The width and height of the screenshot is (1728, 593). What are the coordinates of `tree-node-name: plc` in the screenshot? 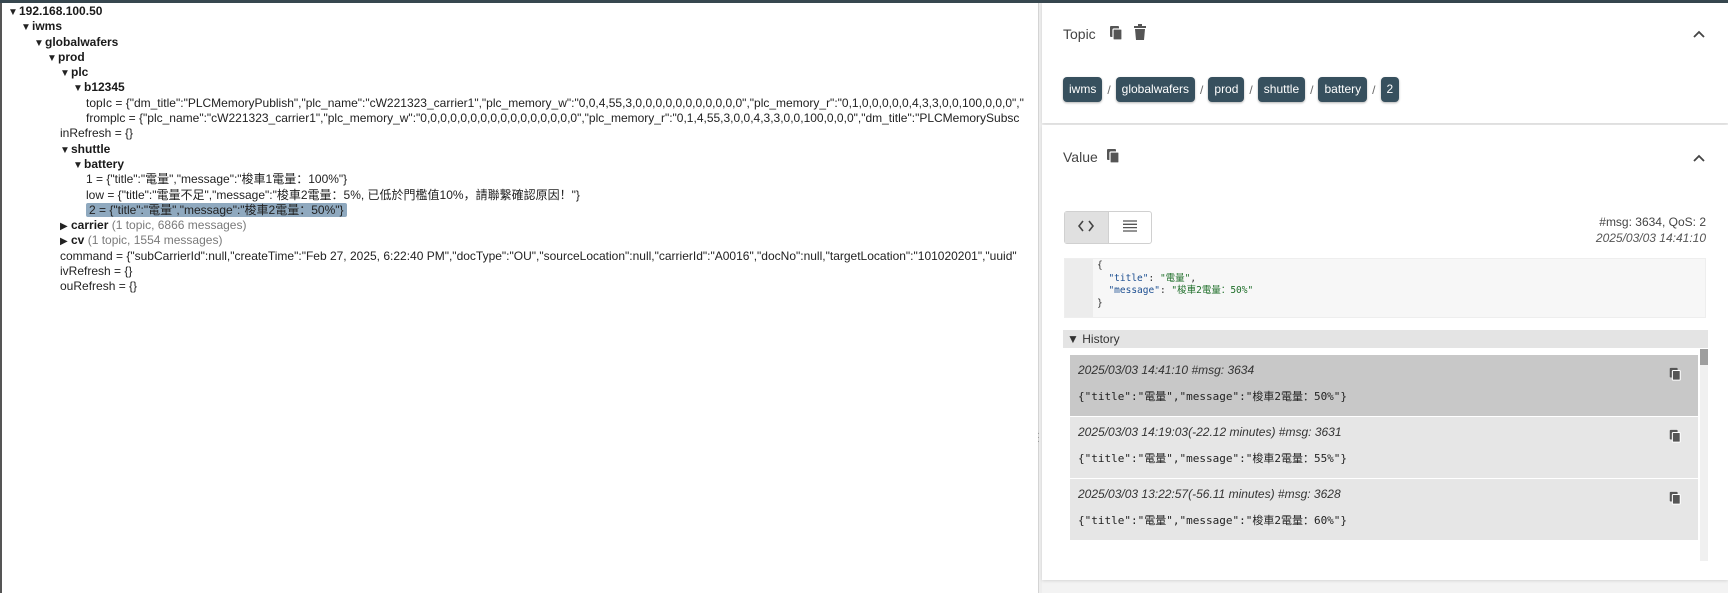 It's located at (80, 72).